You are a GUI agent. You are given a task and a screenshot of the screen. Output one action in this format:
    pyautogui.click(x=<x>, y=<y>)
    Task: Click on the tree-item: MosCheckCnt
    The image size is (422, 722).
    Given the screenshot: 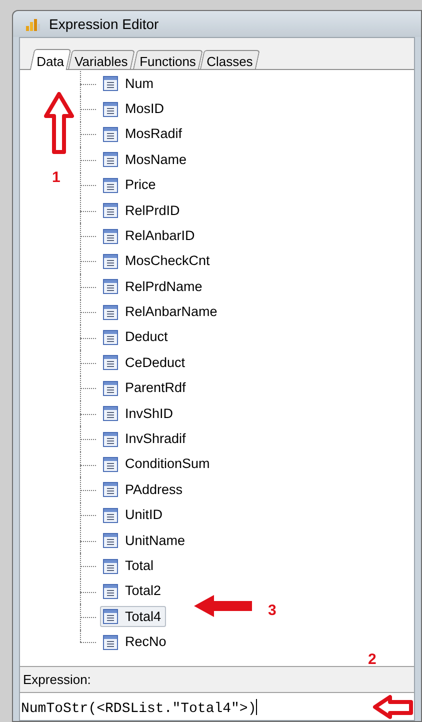 What is the action you would take?
    pyautogui.click(x=157, y=261)
    